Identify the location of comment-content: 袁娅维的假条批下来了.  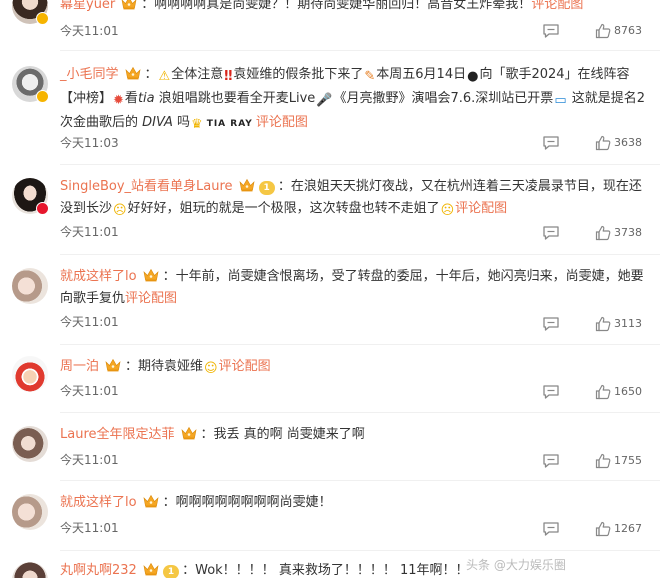
(298, 74).